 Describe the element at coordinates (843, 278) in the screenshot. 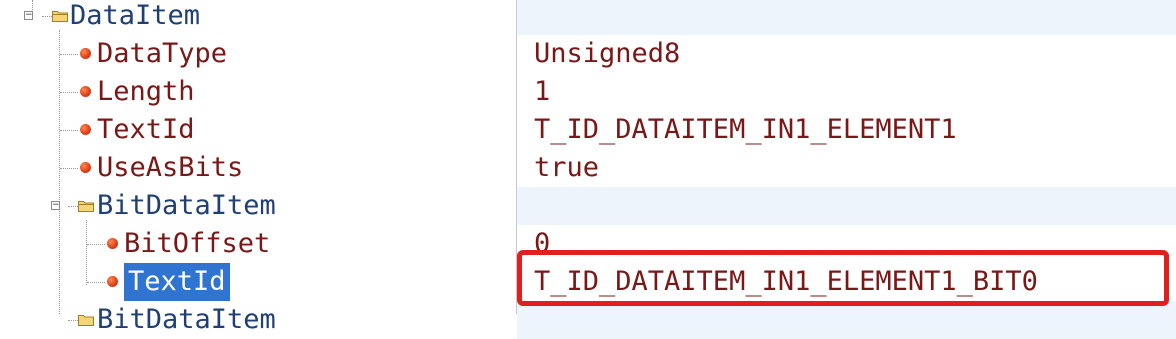

I see `highlight-annotation` at that location.